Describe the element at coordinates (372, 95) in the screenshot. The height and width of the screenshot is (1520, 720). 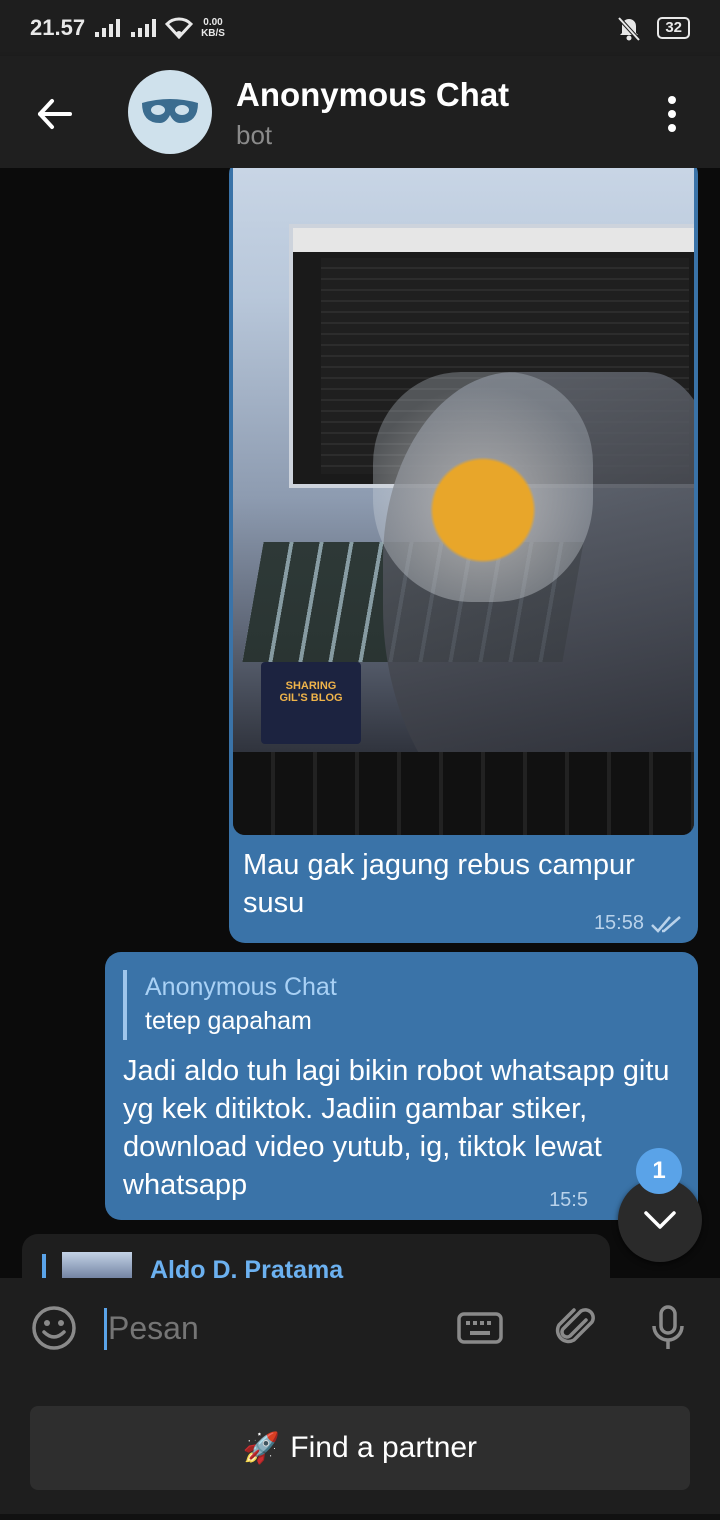
I see `chat-title: Anonymous Chat` at that location.